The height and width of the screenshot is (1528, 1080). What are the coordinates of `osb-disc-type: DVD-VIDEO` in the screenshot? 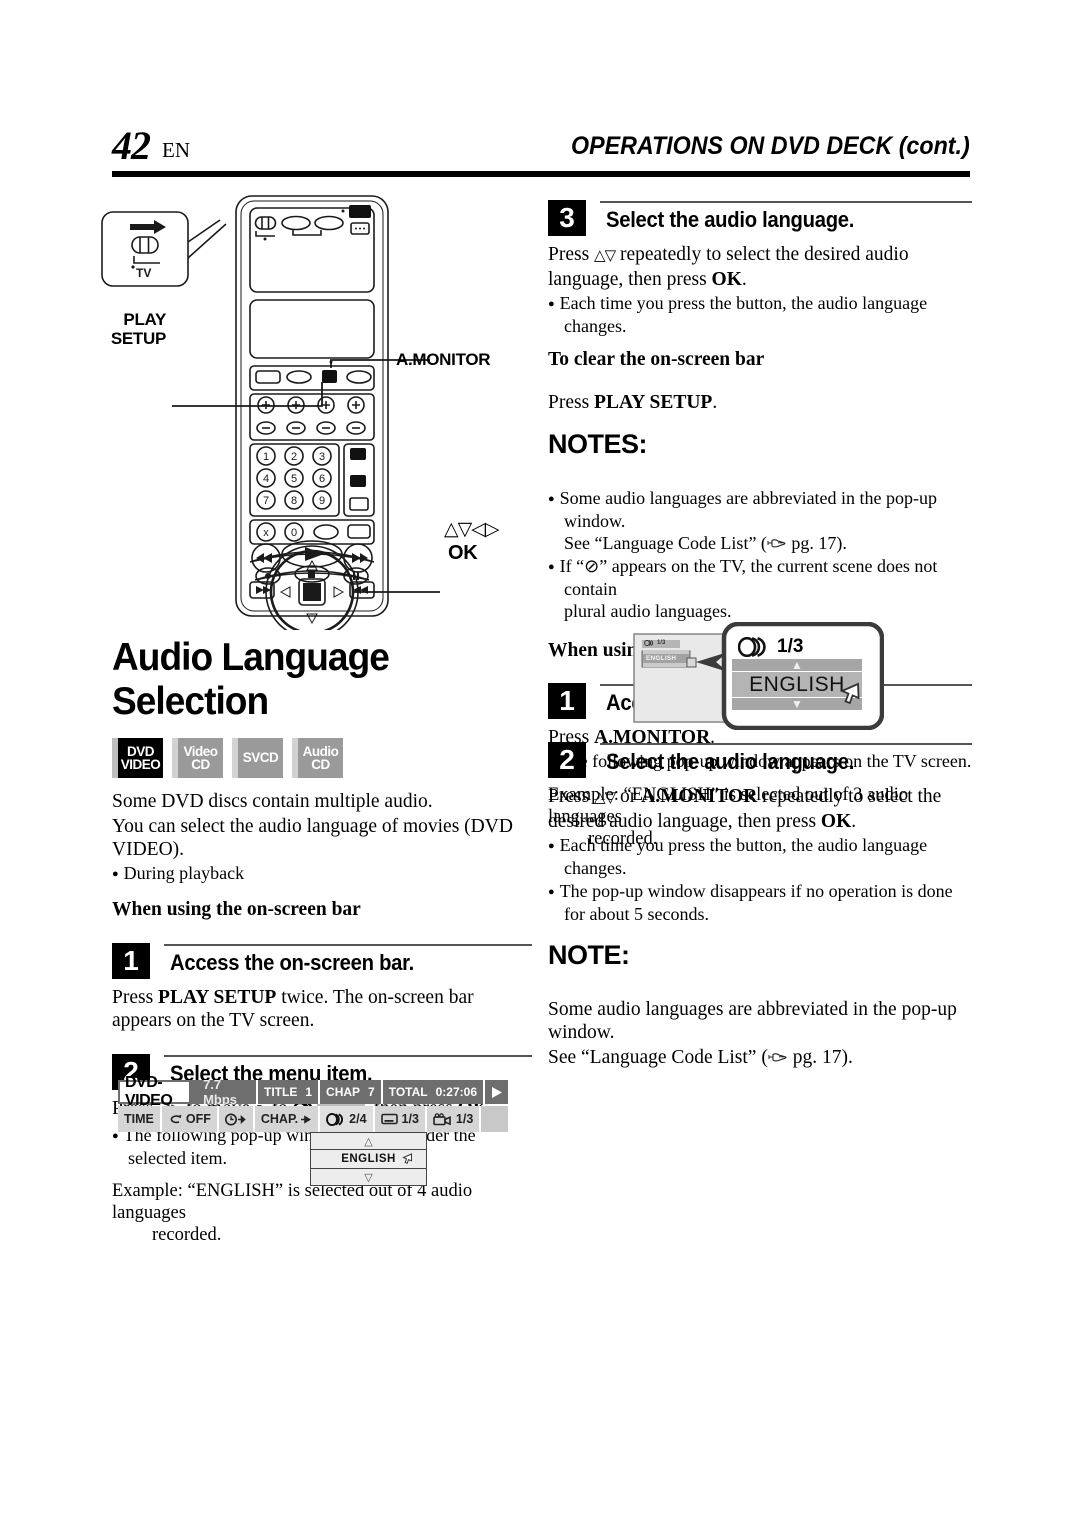 It's located at (155, 1091).